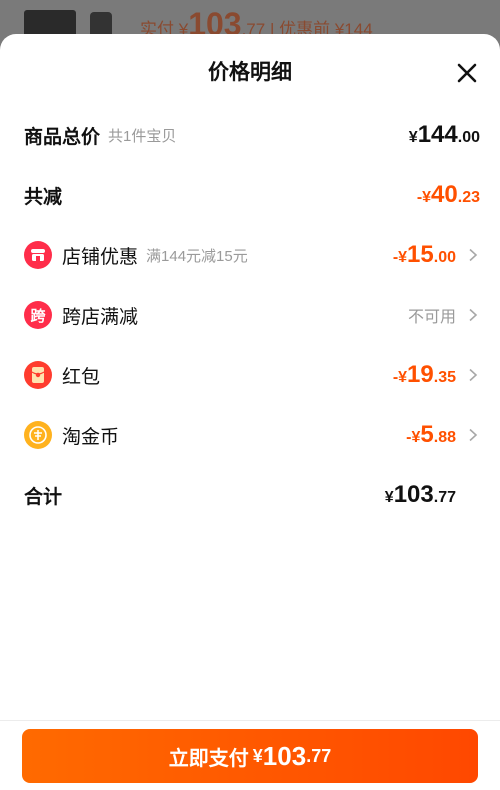 This screenshot has width=500, height=790. I want to click on amount-integer: 19, so click(420, 374).